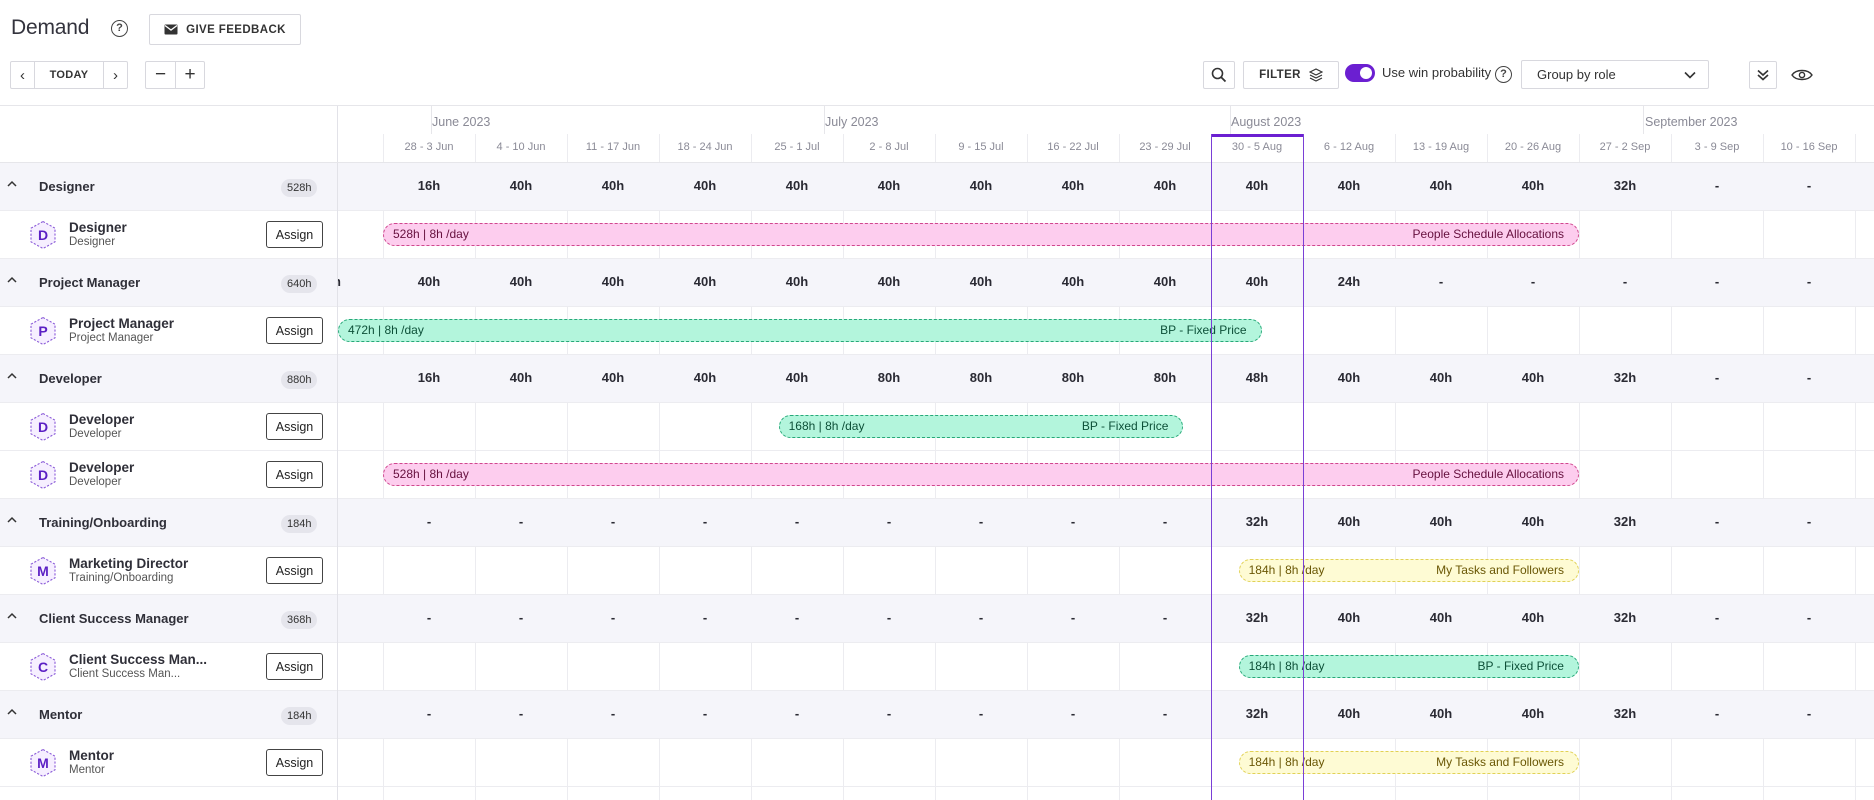 This screenshot has width=1874, height=800. I want to click on group-by-select: Group by role, so click(1615, 74).